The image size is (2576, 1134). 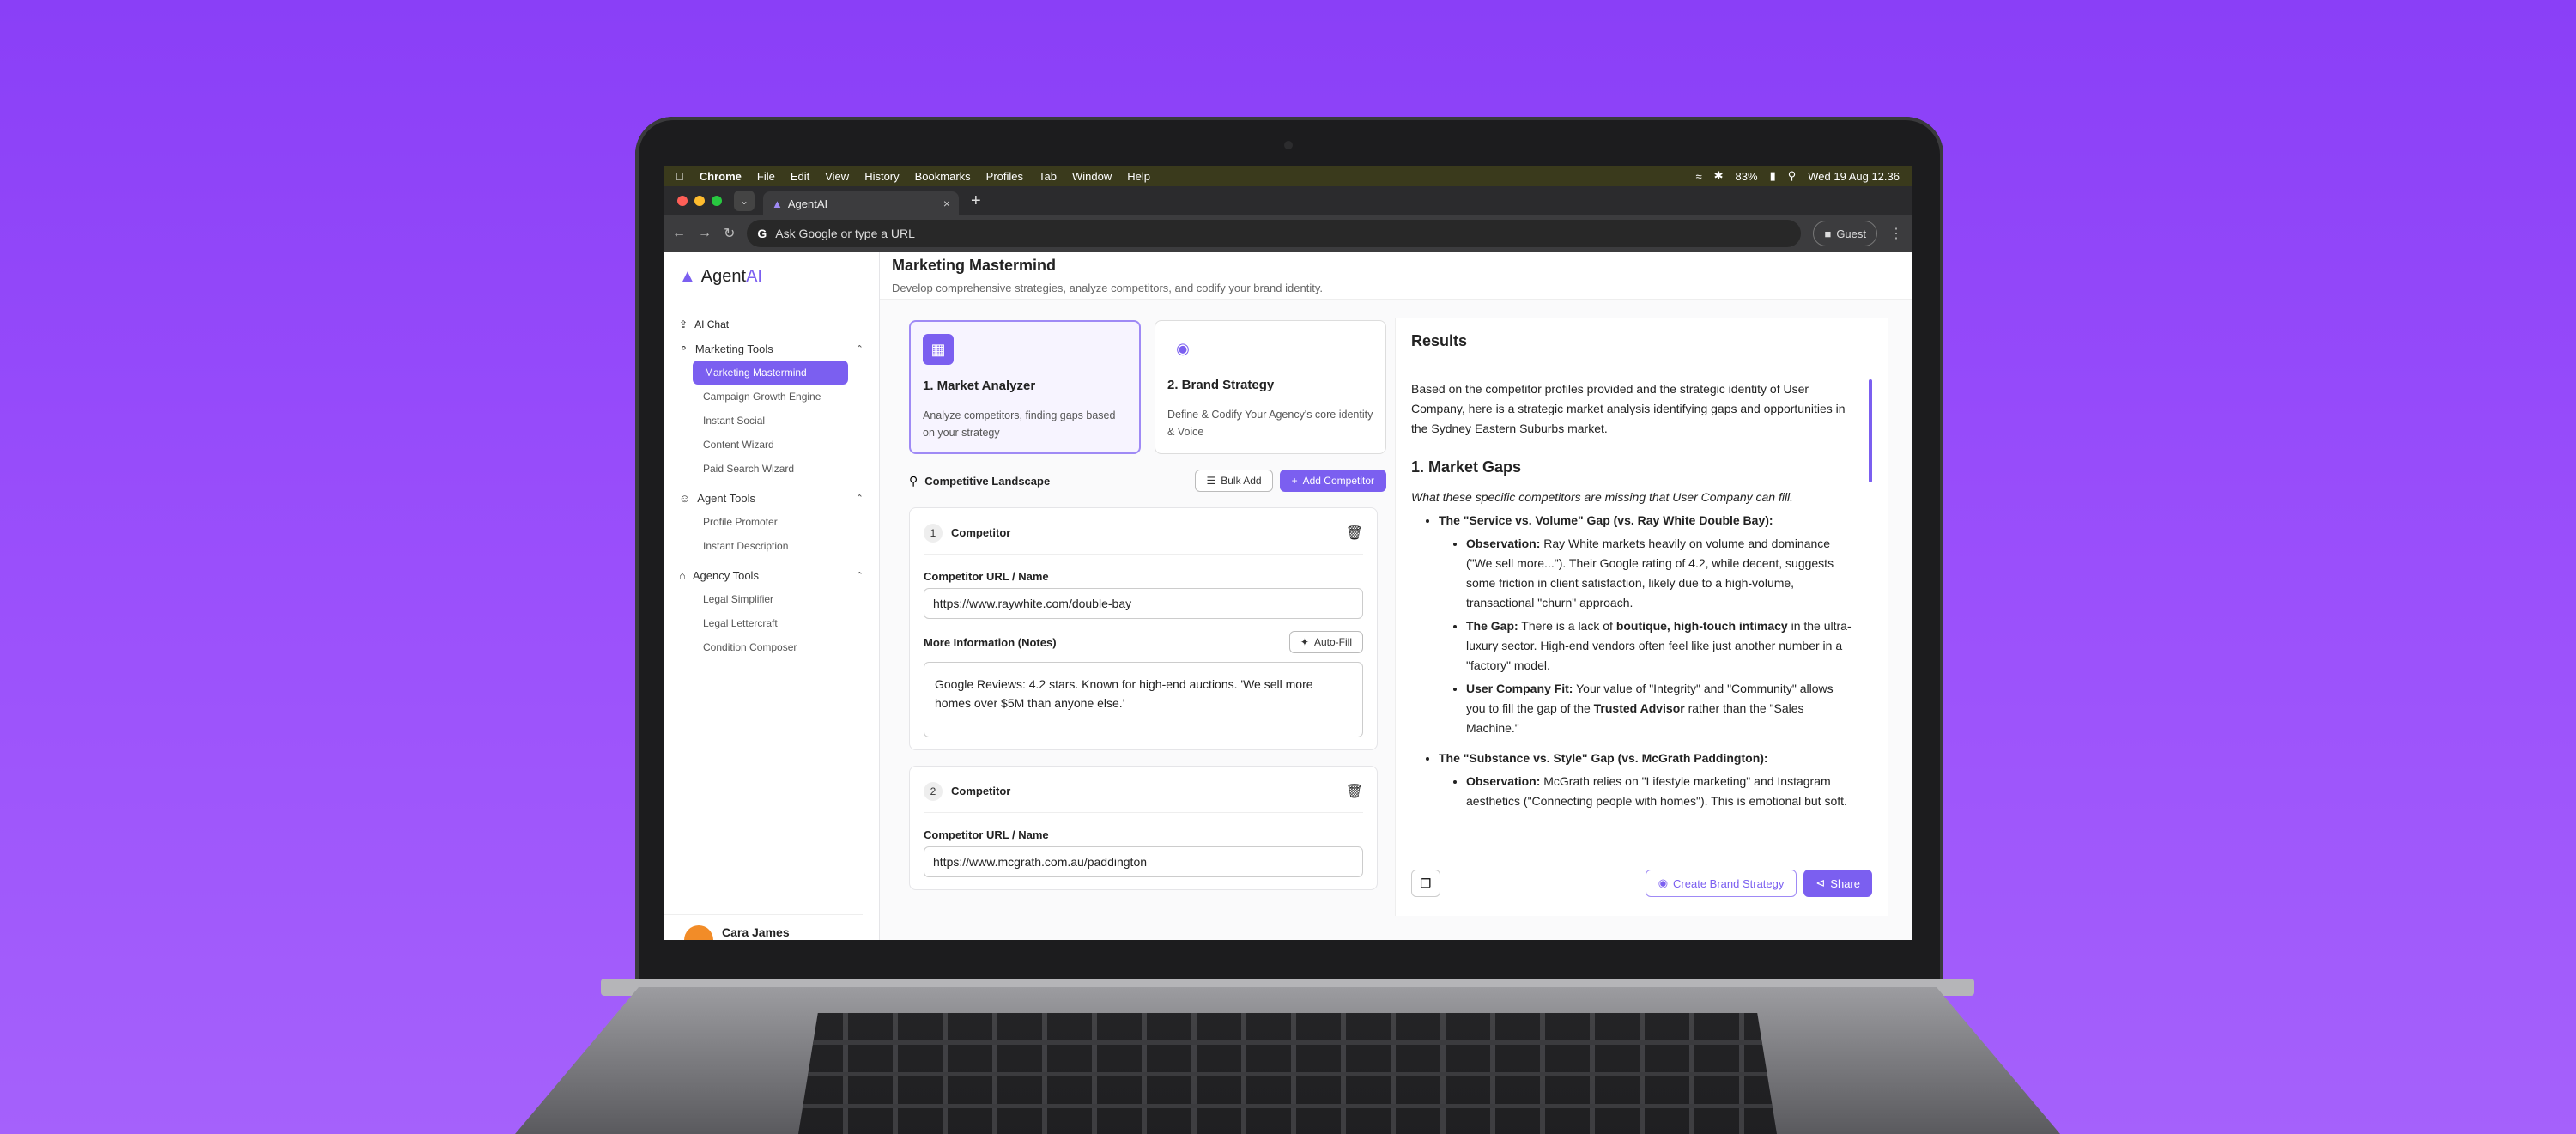 What do you see at coordinates (800, 176) in the screenshot?
I see `menu-edit: Edit` at bounding box center [800, 176].